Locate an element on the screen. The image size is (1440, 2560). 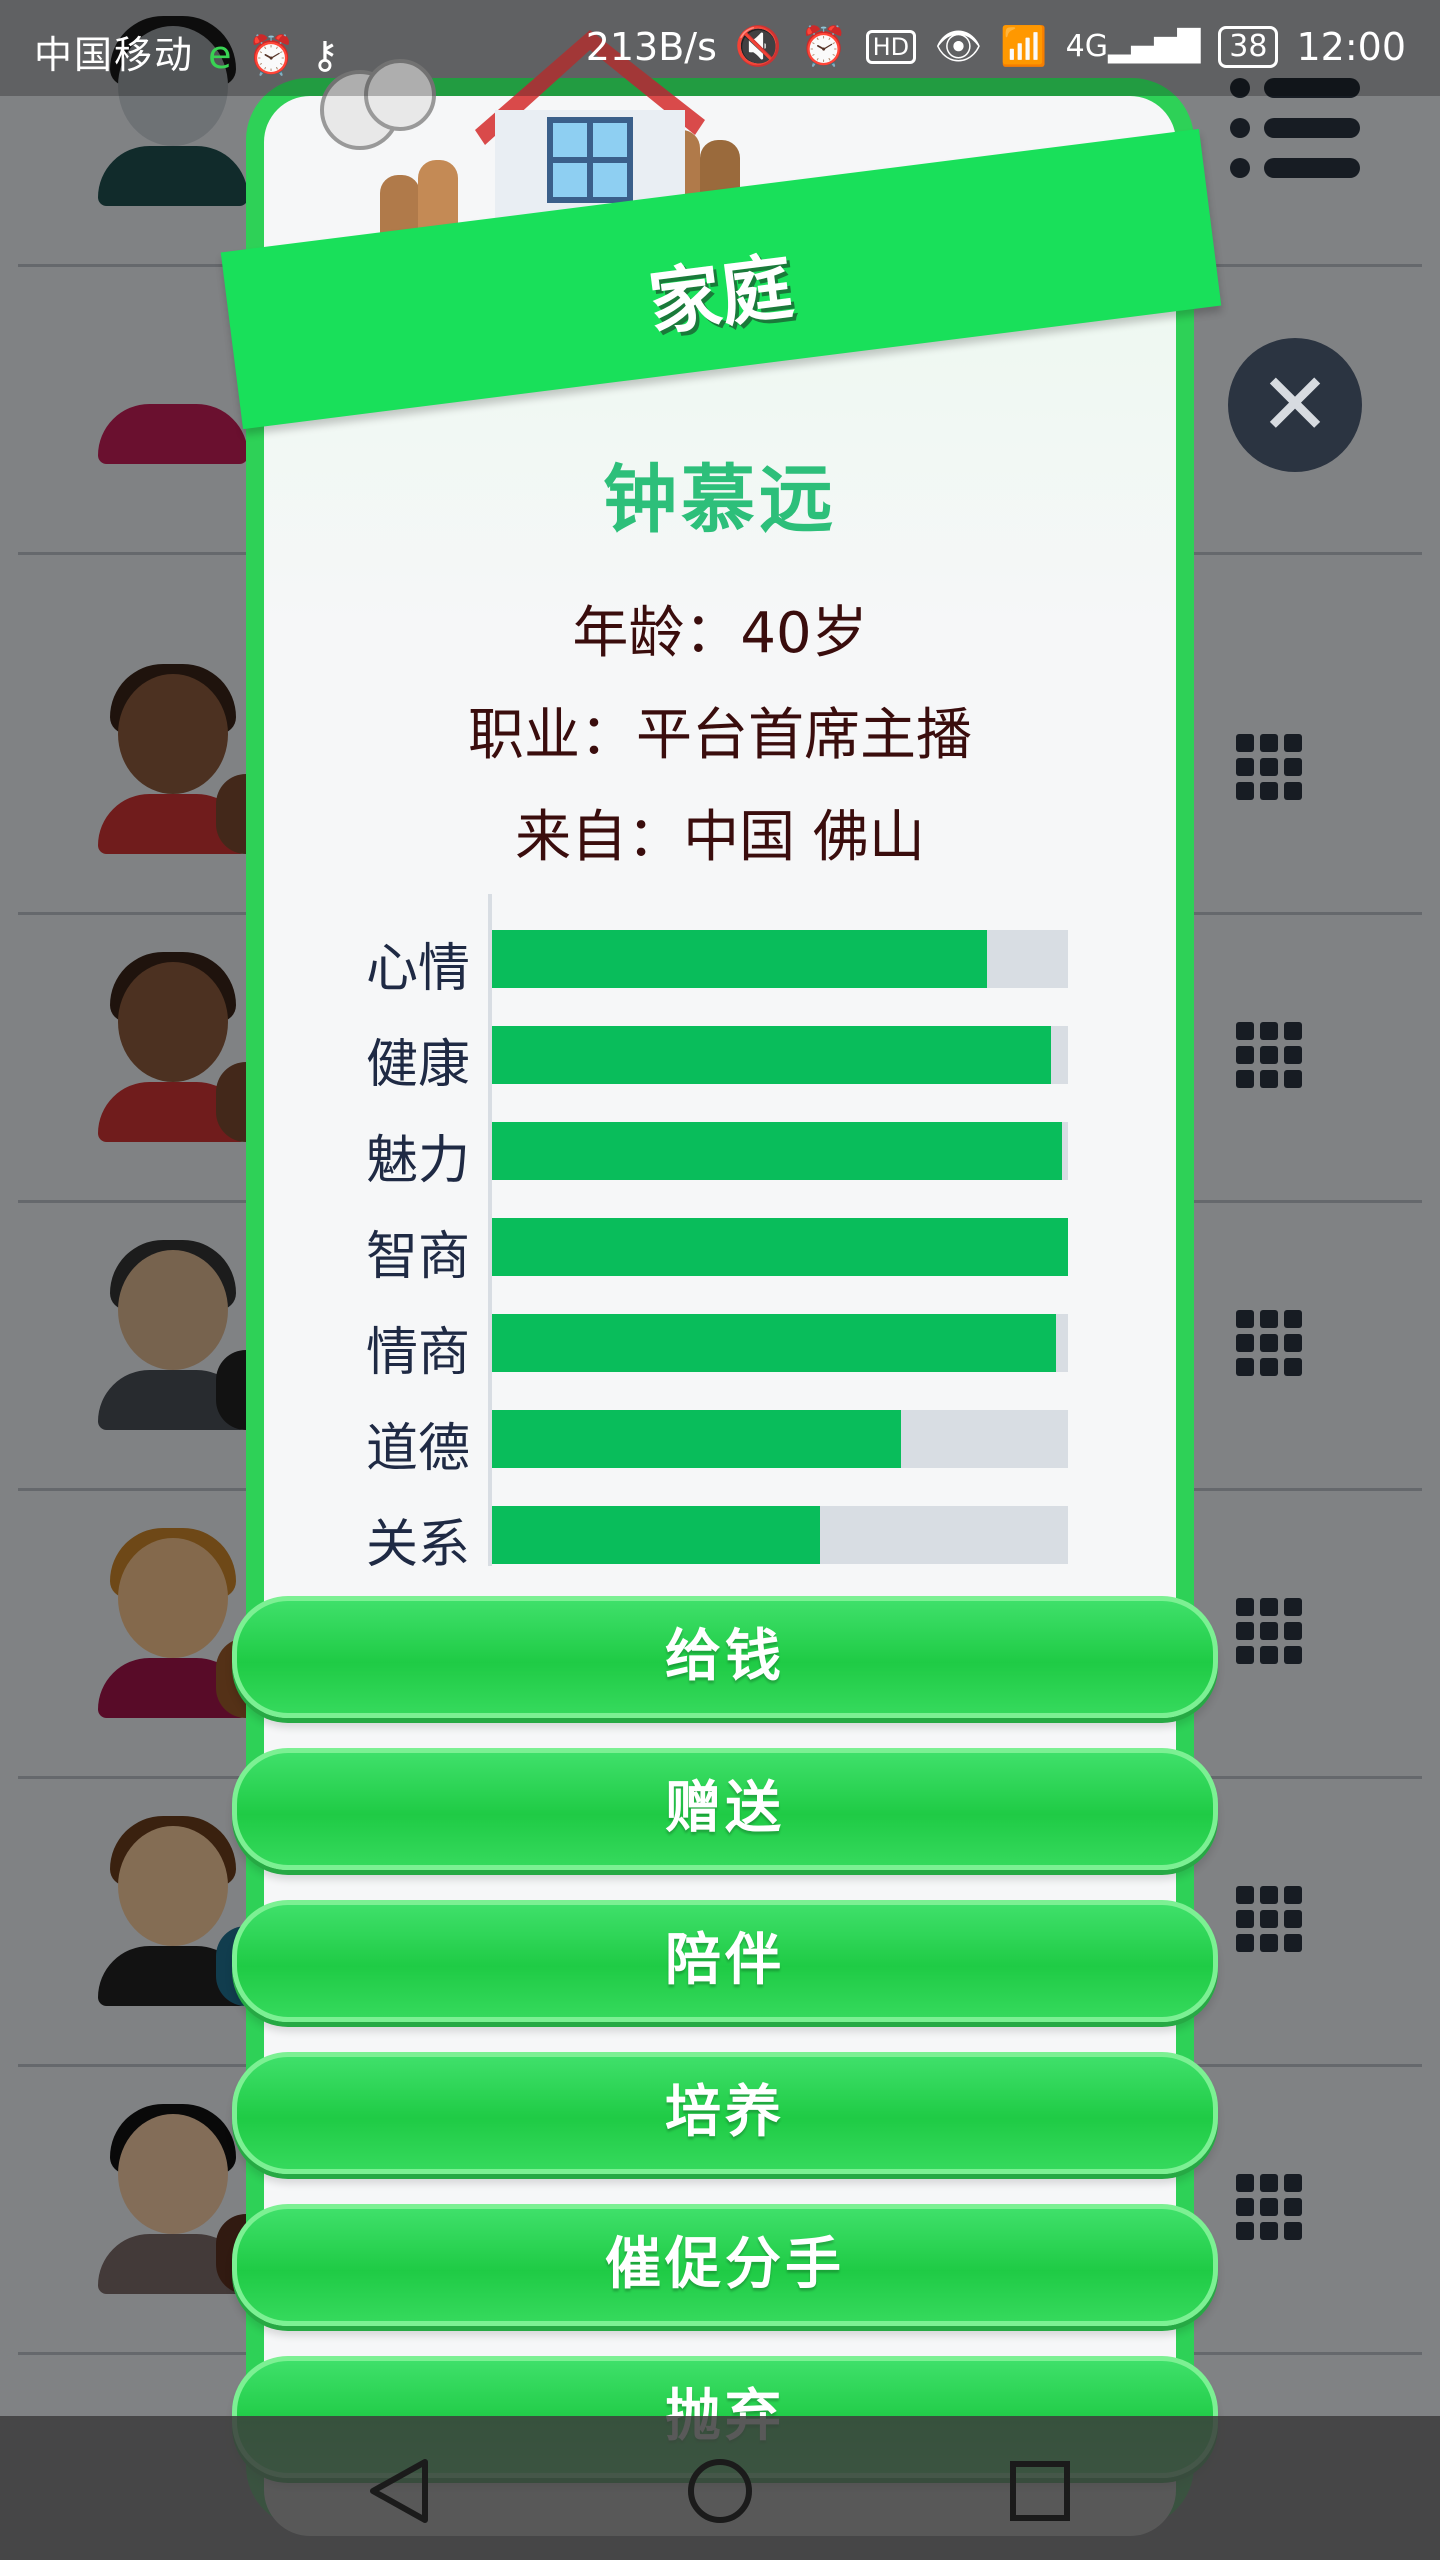
age-label: 年龄： is located at coordinates (656, 633).